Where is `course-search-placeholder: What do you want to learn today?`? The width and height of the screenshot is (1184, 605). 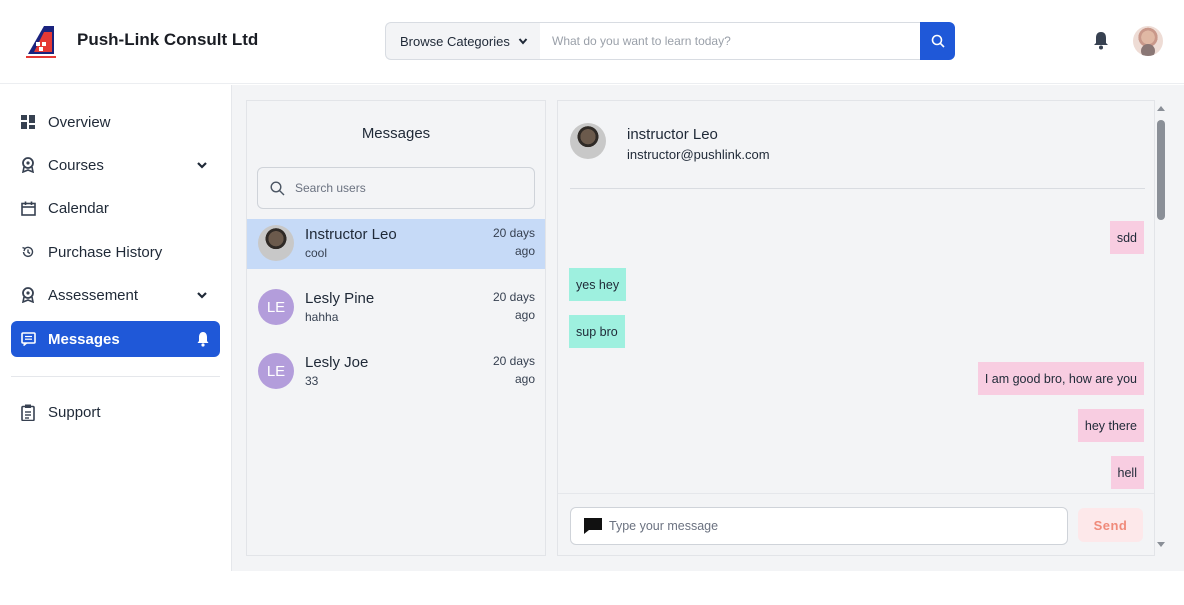 course-search-placeholder: What do you want to learn today? is located at coordinates (641, 41).